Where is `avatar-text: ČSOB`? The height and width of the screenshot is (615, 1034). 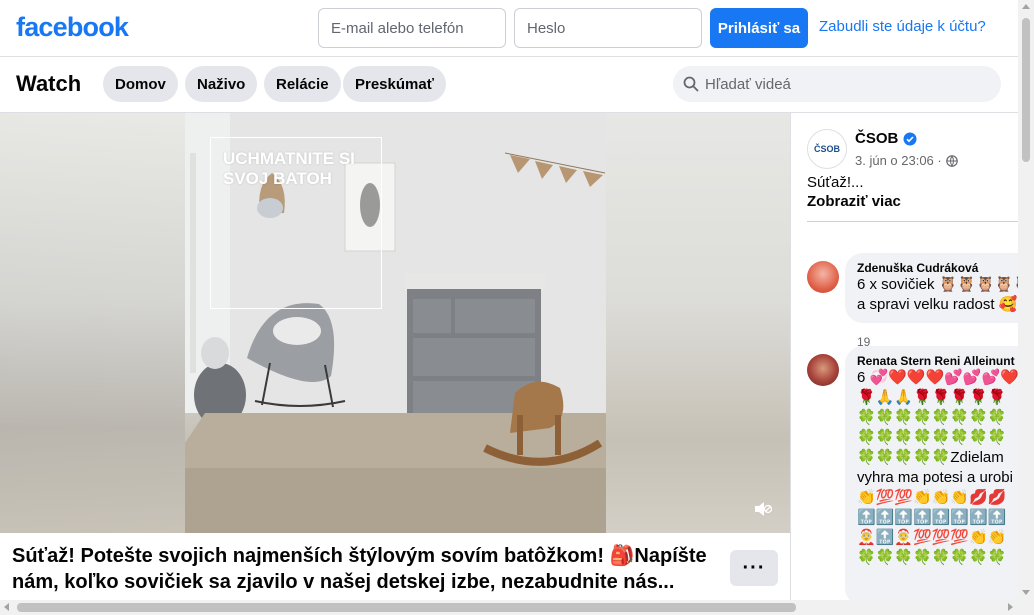 avatar-text: ČSOB is located at coordinates (826, 149).